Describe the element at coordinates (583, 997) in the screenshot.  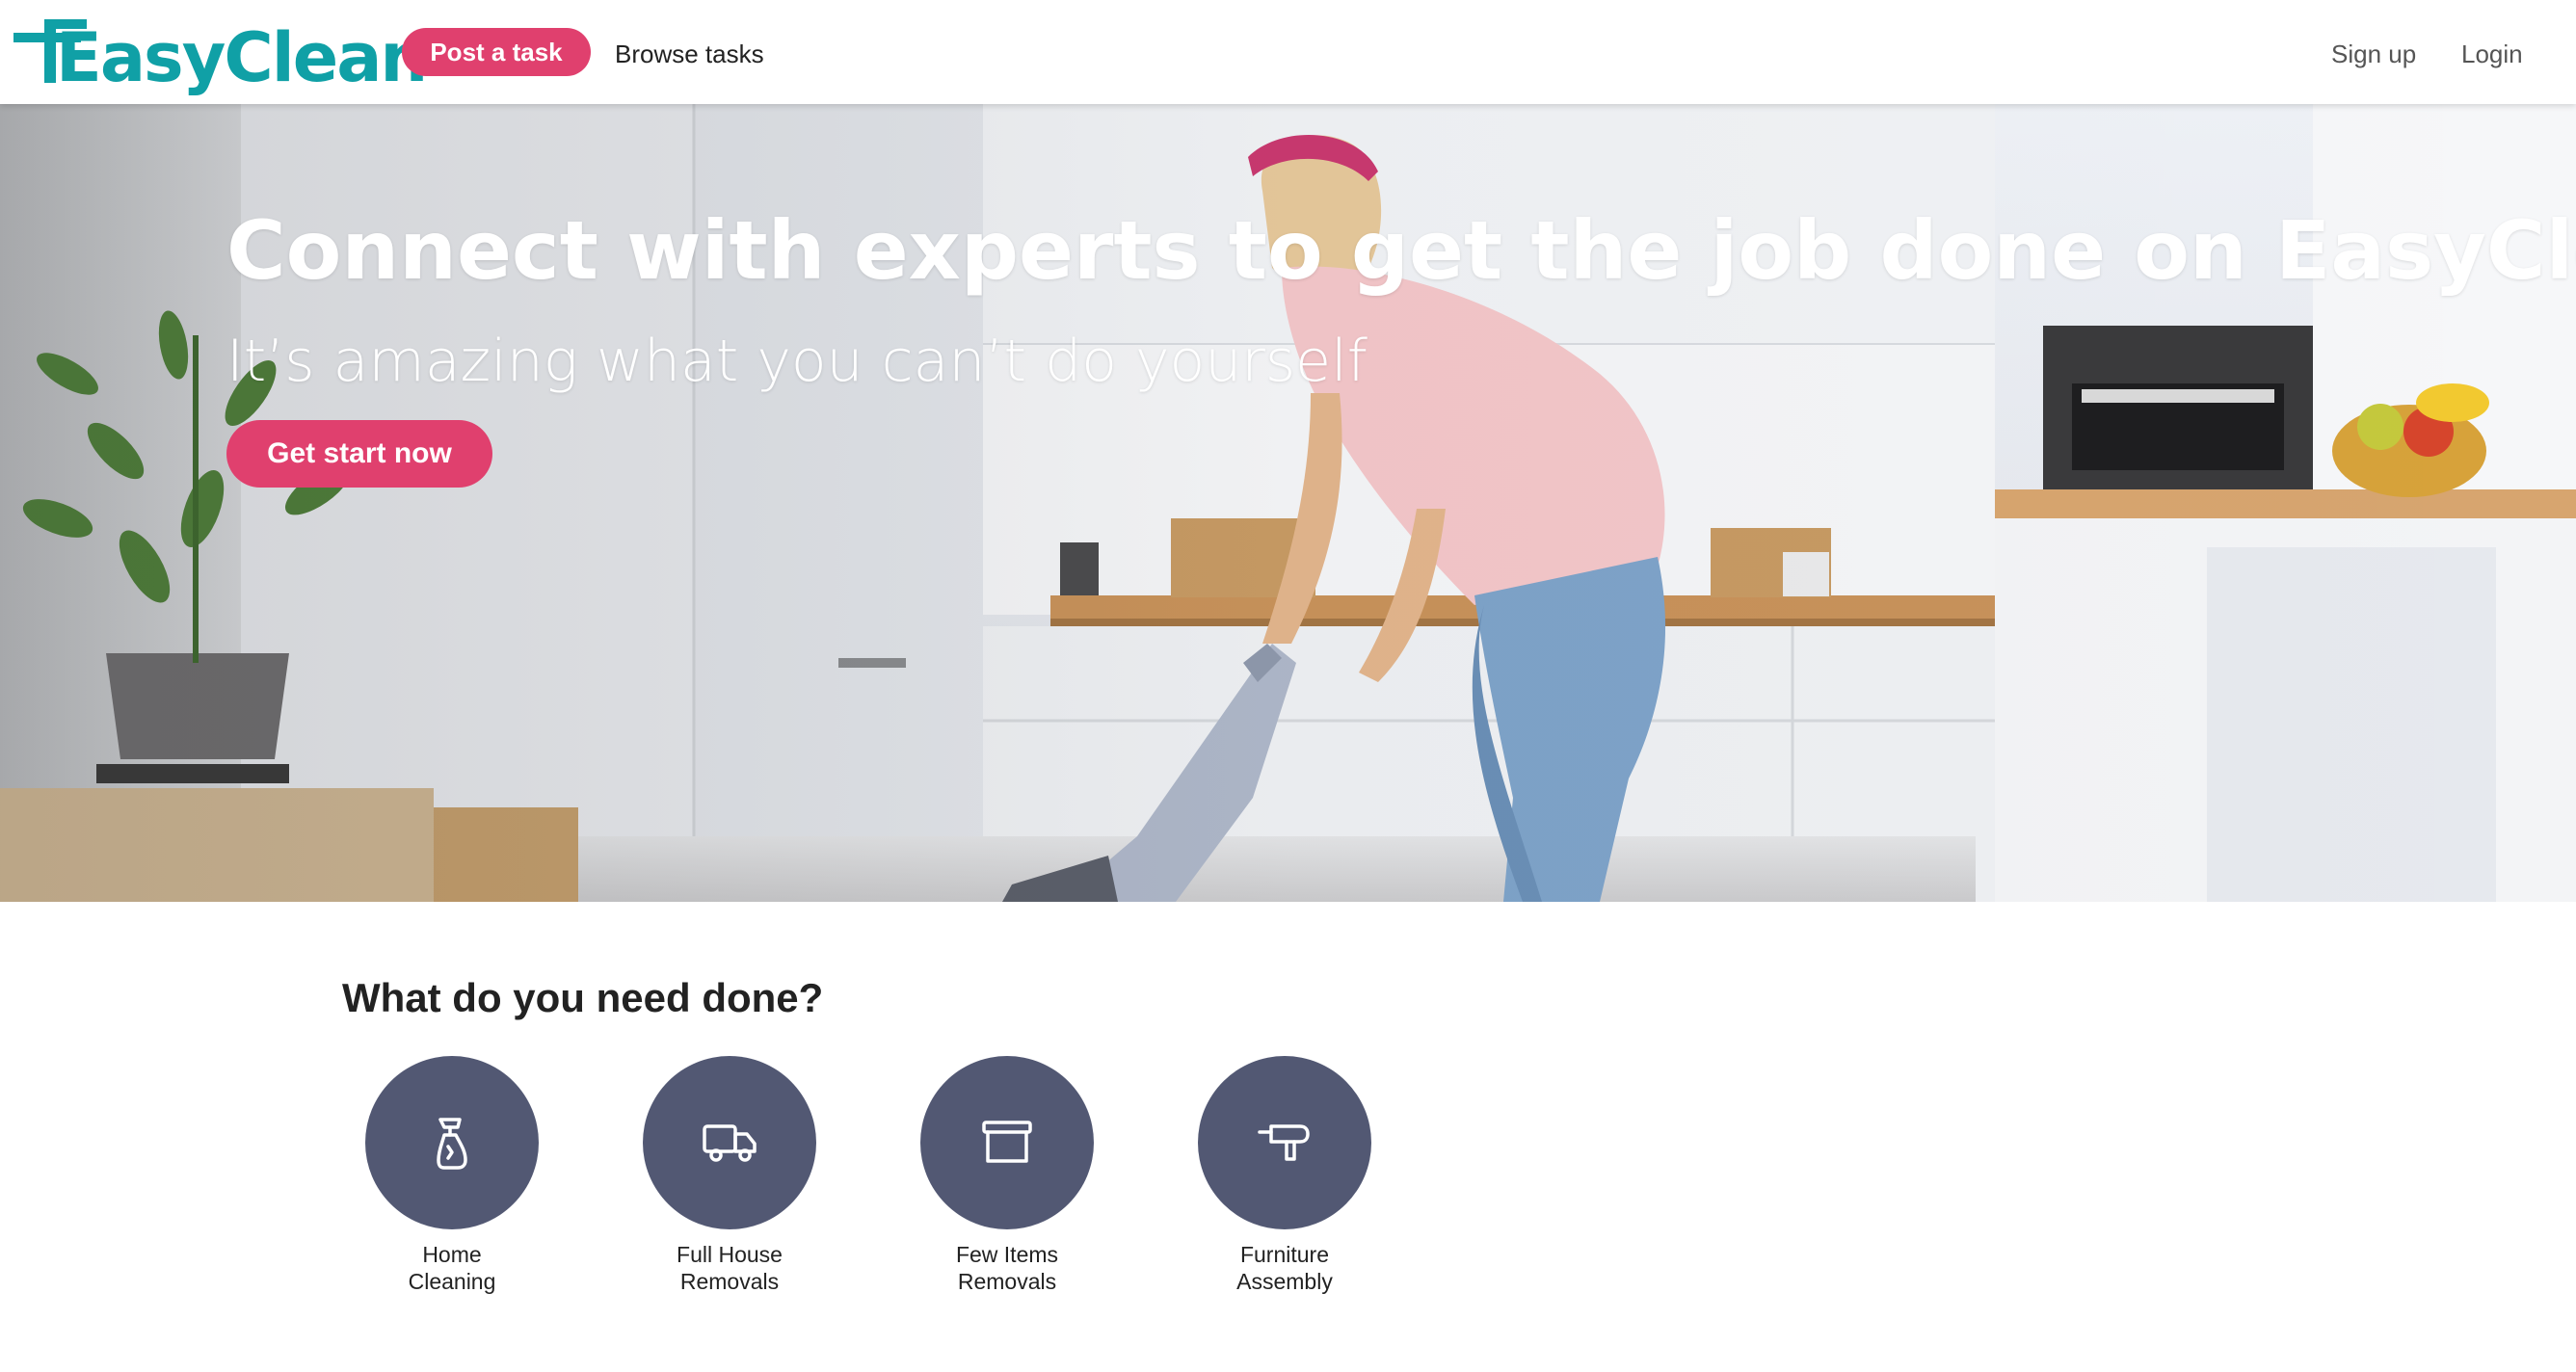
I see `services-heading: What do you need done?` at that location.